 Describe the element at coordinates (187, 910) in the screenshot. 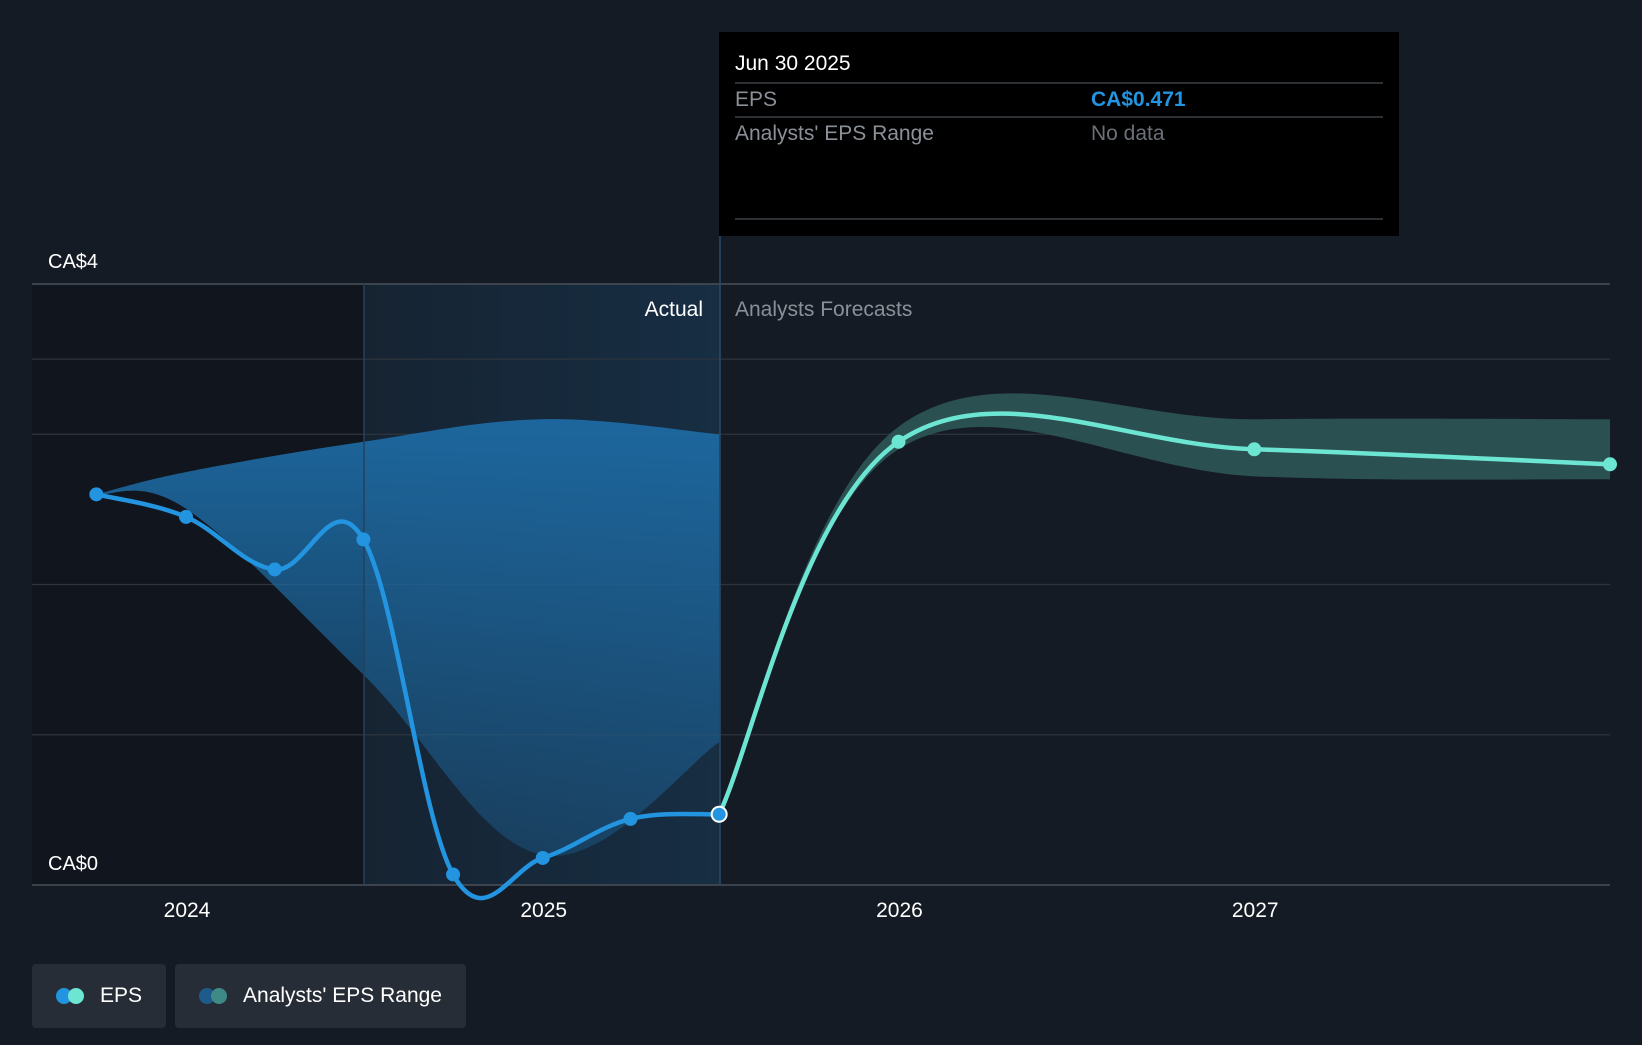

I see `x-tick-label: 2024` at that location.